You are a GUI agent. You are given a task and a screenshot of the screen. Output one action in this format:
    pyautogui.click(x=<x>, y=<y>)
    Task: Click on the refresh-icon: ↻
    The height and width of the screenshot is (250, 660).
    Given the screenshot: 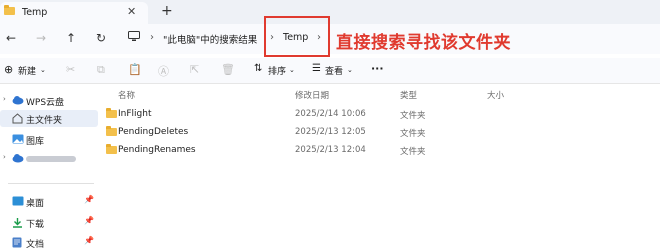 What is the action you would take?
    pyautogui.click(x=101, y=38)
    